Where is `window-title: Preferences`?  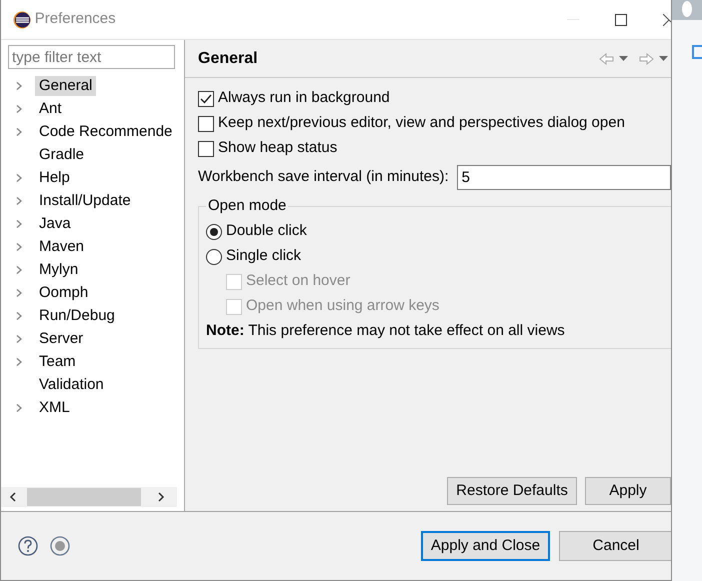
window-title: Preferences is located at coordinates (75, 19).